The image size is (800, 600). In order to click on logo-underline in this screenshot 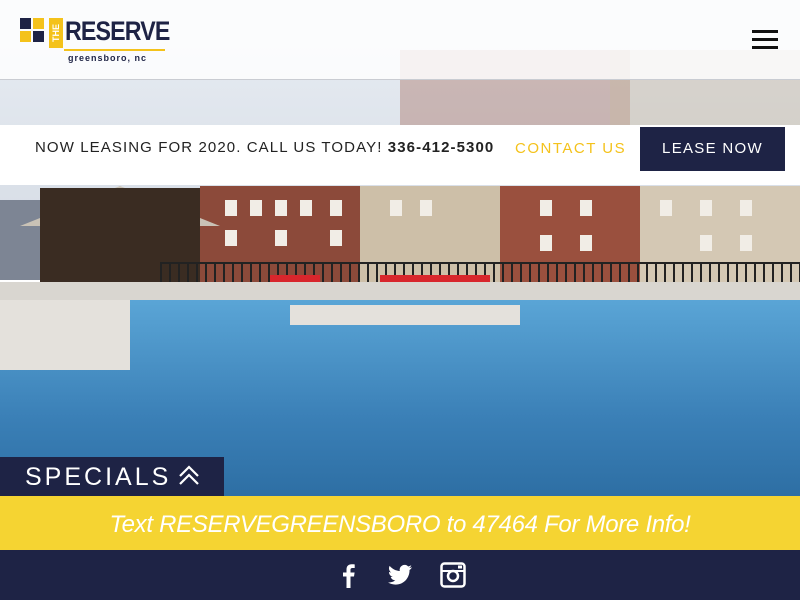, I will do `click(114, 50)`.